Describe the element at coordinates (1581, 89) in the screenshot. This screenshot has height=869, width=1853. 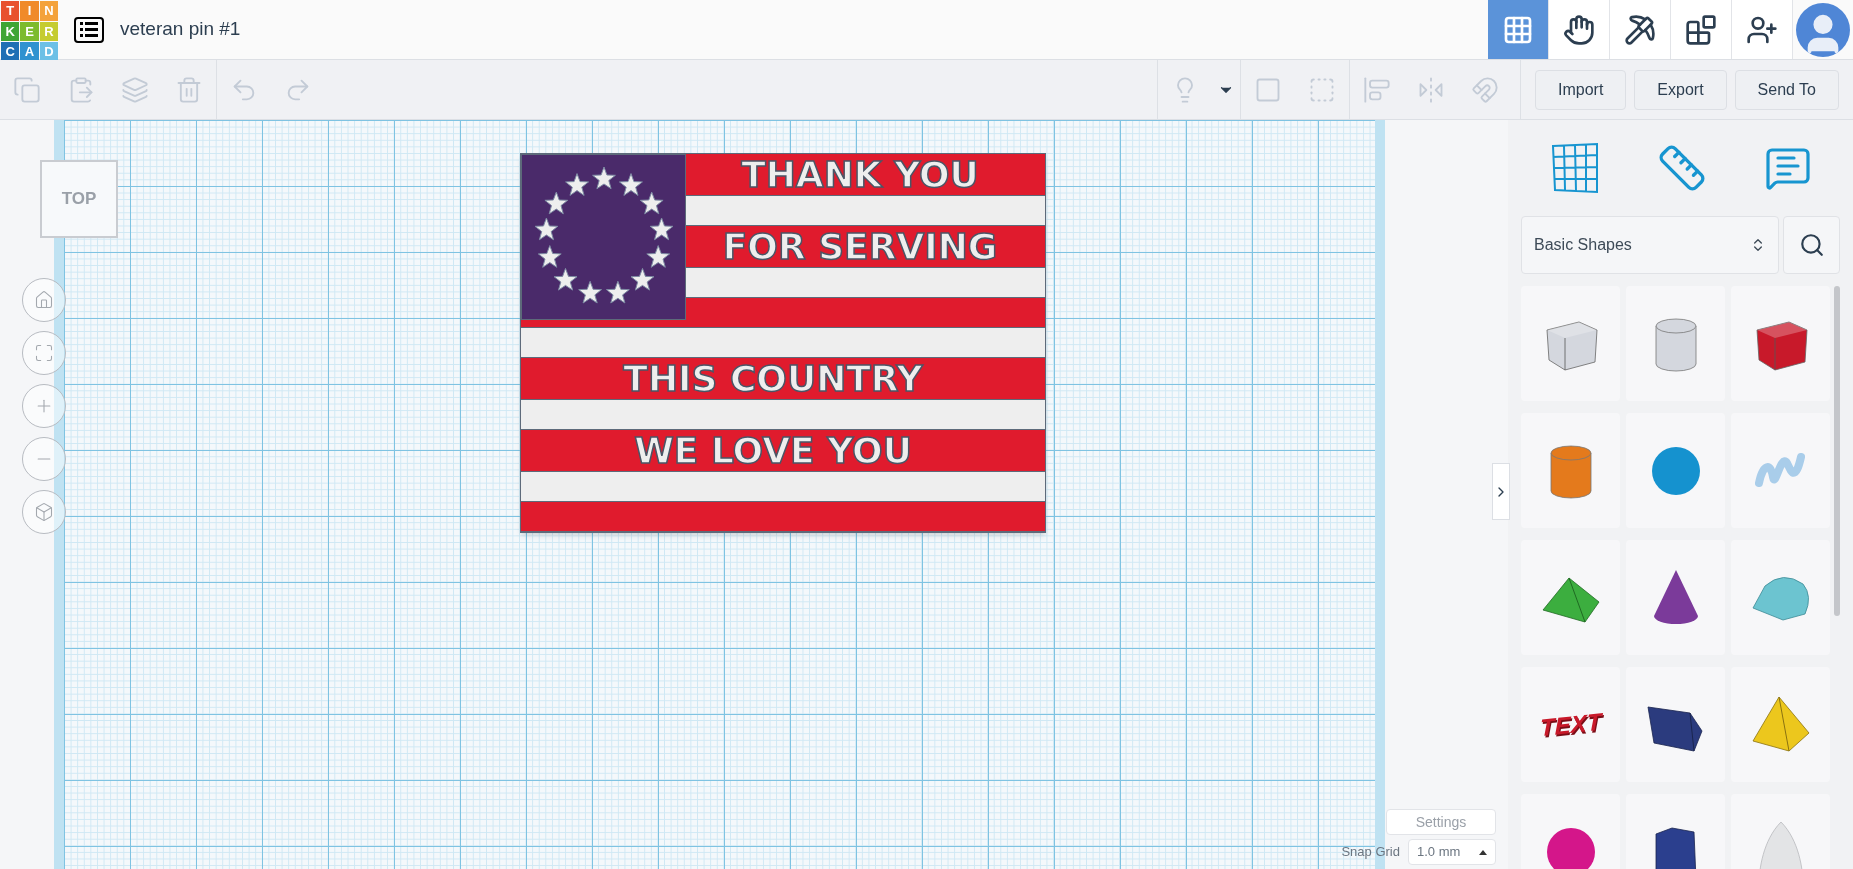
I see `toolbar-button: Import` at that location.